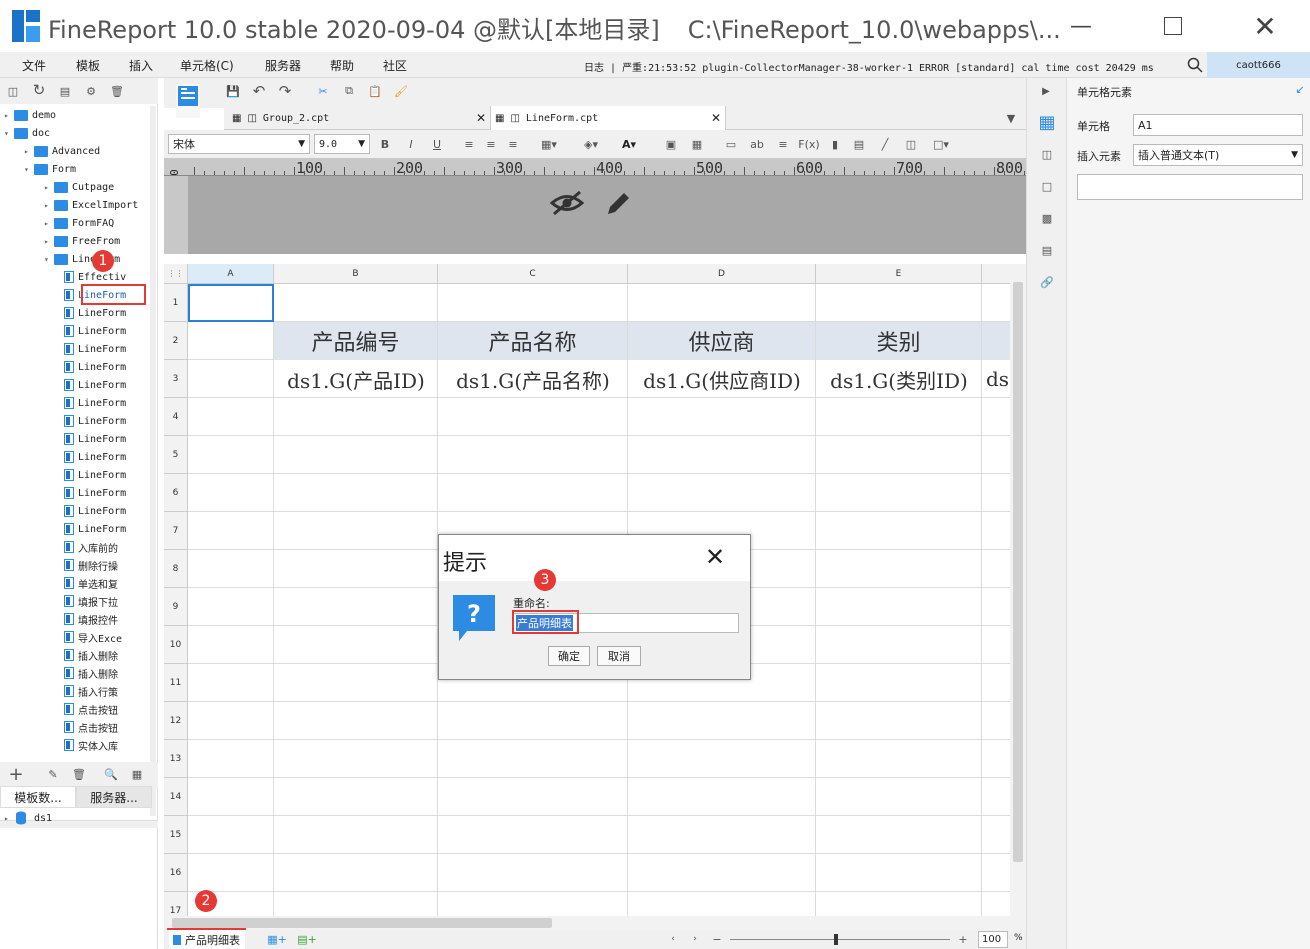 The image size is (1310, 949). What do you see at coordinates (323, 91) in the screenshot?
I see `cut-icon: ✂` at bounding box center [323, 91].